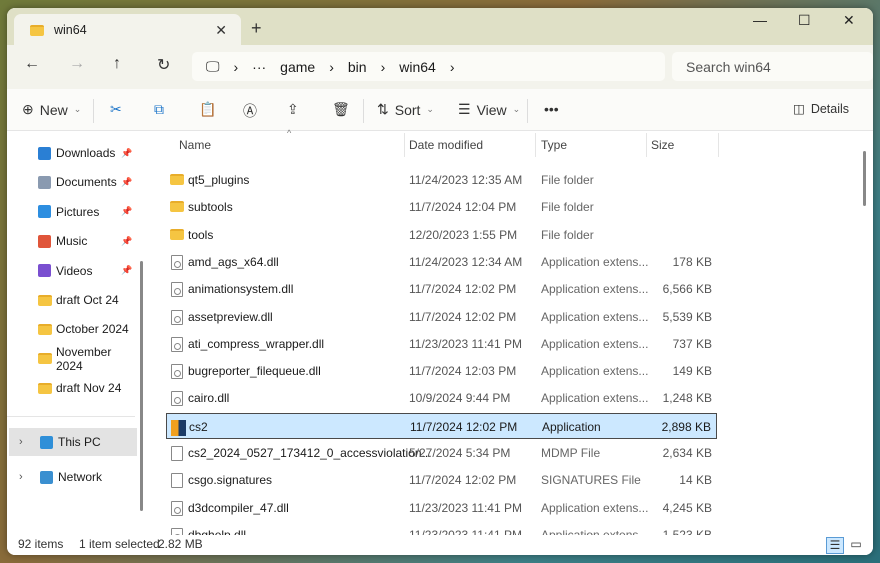 The height and width of the screenshot is (563, 880). Describe the element at coordinates (441, 235) in the screenshot. I see `file-row: tools 12/20/2023 1:55 PM File folder` at that location.